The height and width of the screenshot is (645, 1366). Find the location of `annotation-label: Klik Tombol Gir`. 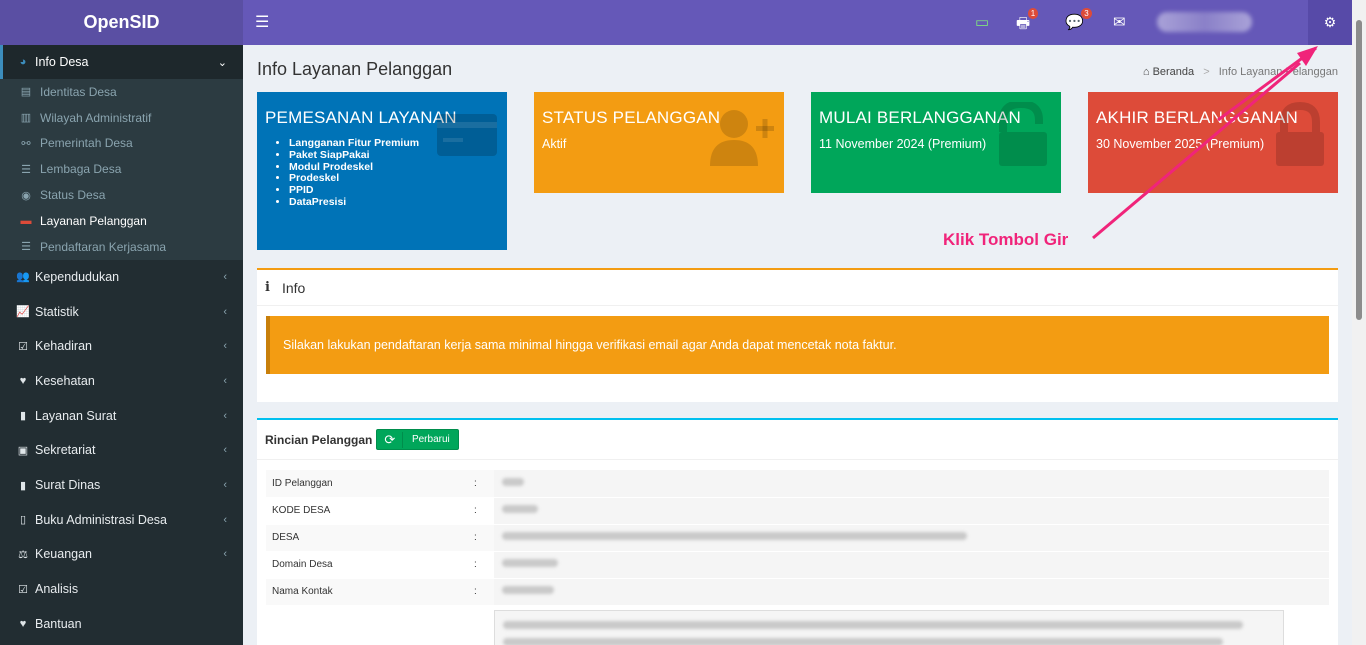

annotation-label: Klik Tombol Gir is located at coordinates (1006, 239).